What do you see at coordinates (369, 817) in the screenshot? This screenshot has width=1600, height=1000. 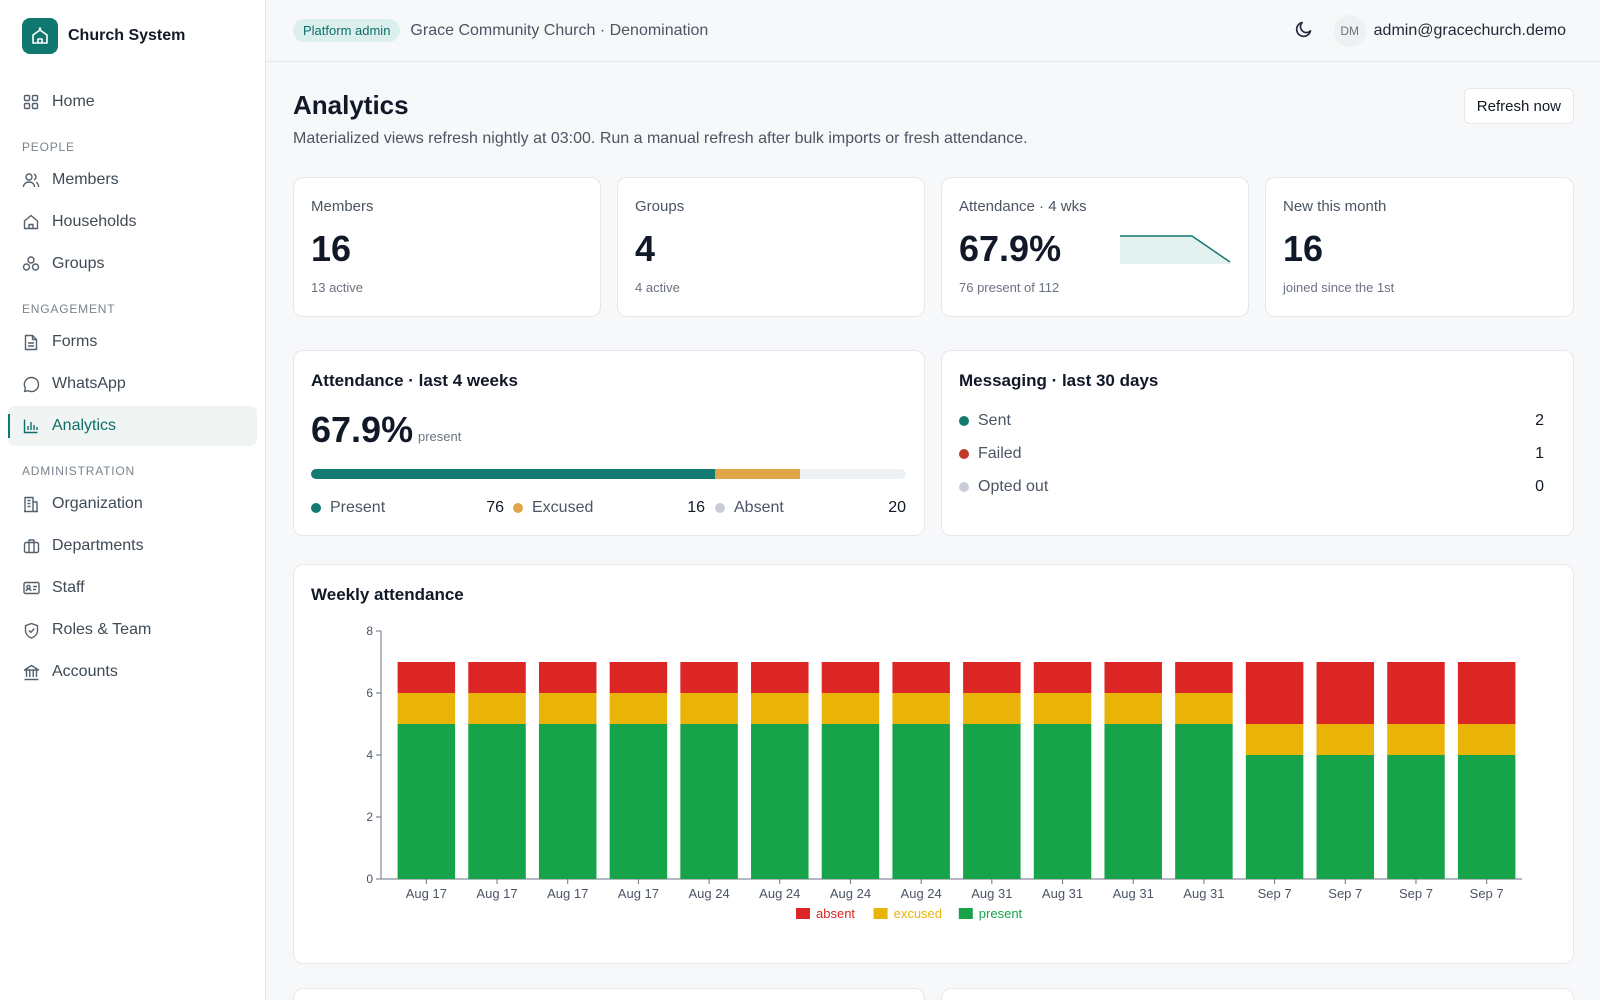 I see `y-tick-label: 2` at bounding box center [369, 817].